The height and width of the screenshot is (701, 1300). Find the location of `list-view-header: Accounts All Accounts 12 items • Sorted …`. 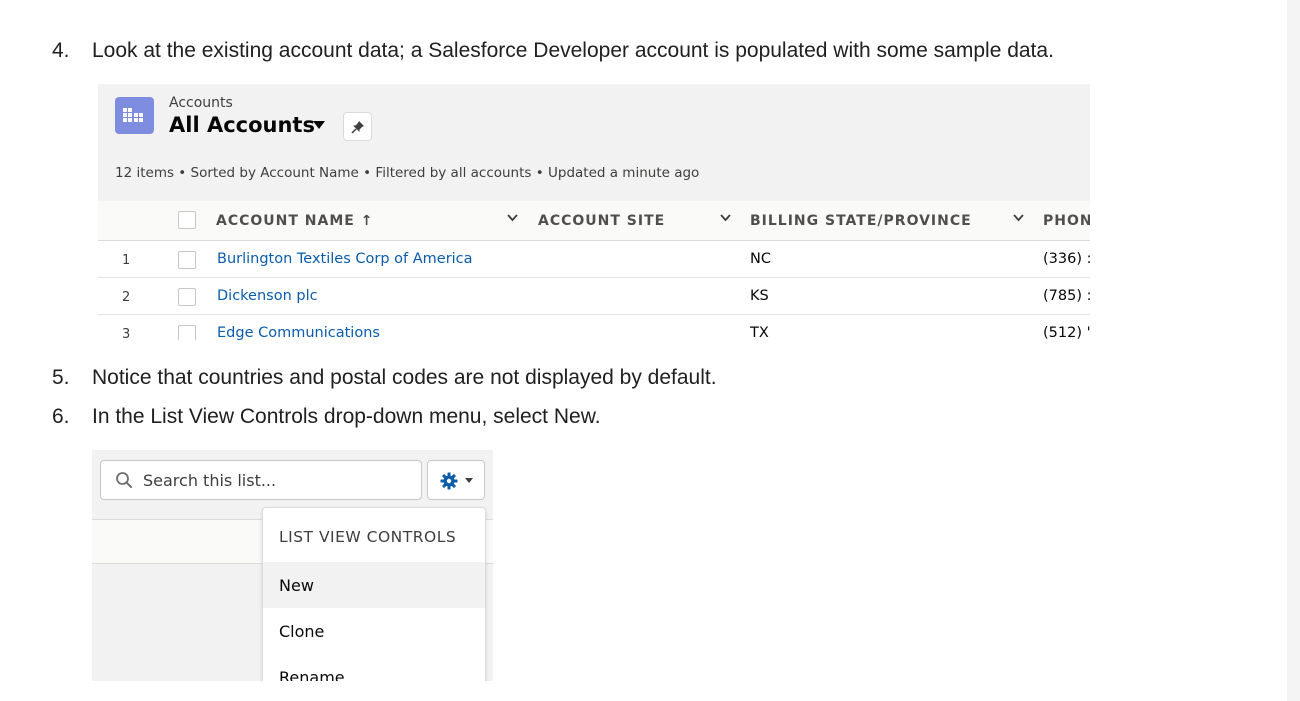

list-view-header: Accounts All Accounts 12 items • Sorted … is located at coordinates (594, 142).